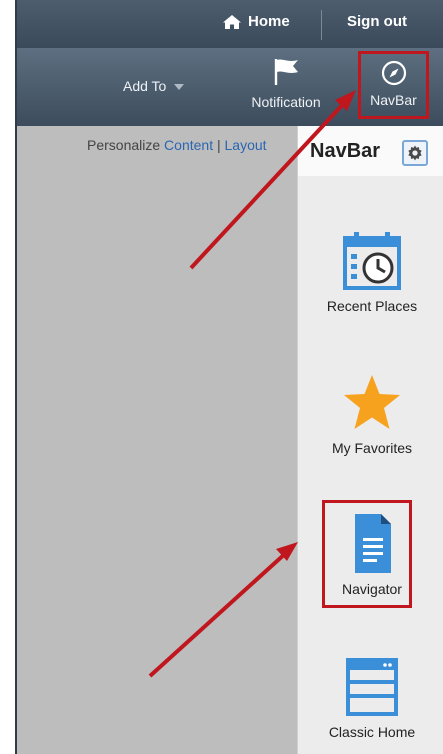  What do you see at coordinates (218, 614) in the screenshot?
I see `annotation-arrow-navigator` at bounding box center [218, 614].